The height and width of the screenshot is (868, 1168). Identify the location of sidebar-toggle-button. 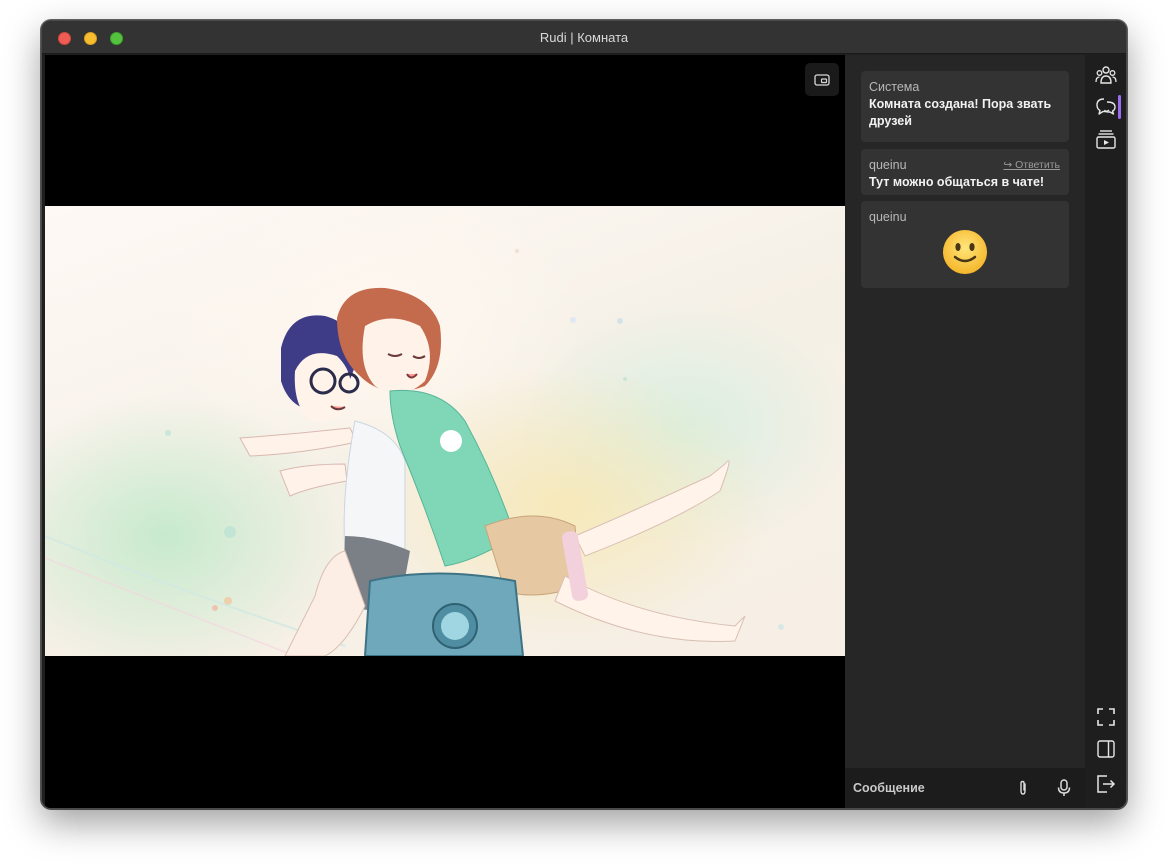
(1106, 749).